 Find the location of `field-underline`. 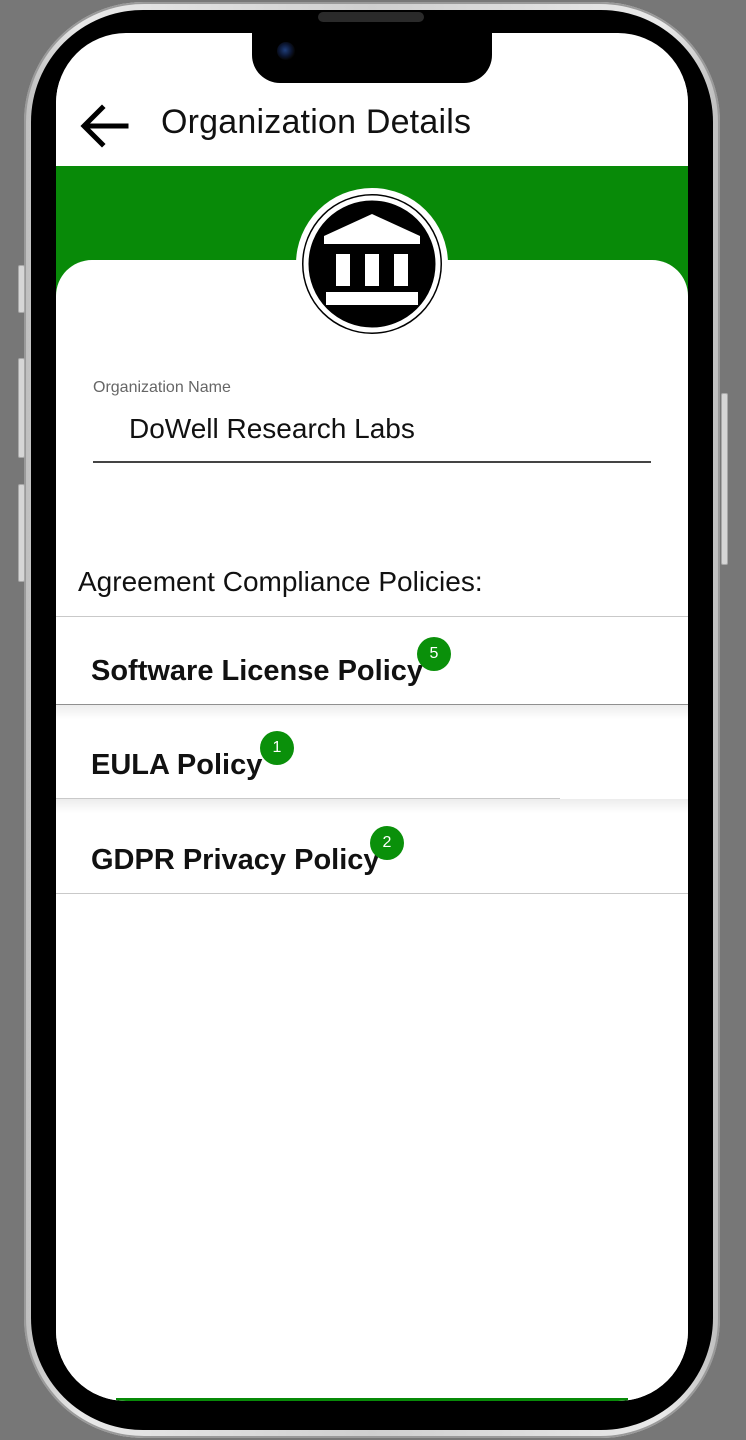

field-underline is located at coordinates (372, 462).